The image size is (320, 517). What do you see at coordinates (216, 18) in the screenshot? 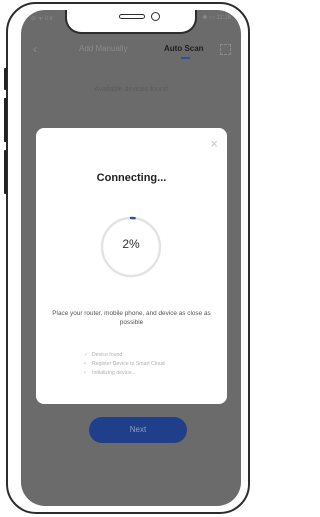
I see `status-time: ✱ ▭ 11:16` at bounding box center [216, 18].